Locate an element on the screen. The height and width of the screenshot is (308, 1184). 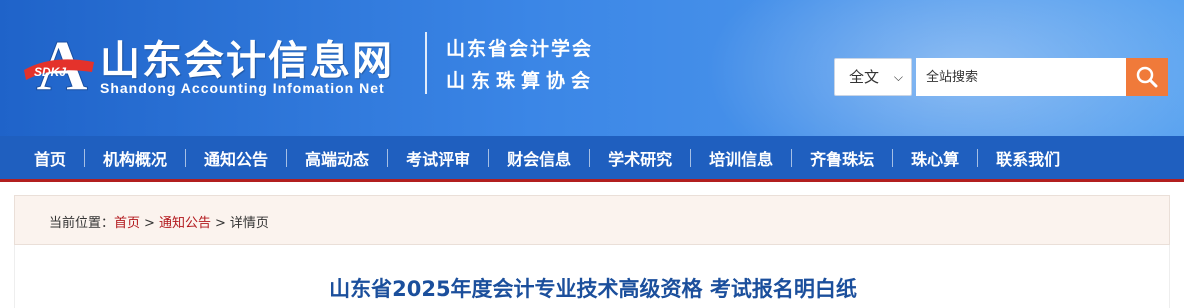
site-name-en: Shandong Accounting Infomation Net is located at coordinates (242, 88).